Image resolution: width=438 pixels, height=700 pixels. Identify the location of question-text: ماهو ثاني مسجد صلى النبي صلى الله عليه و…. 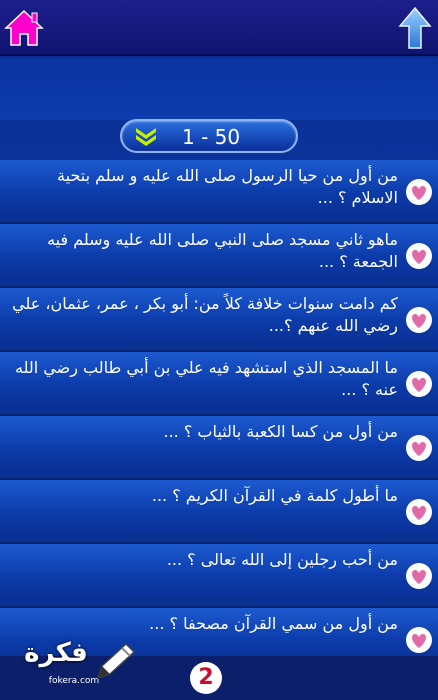
(222, 250).